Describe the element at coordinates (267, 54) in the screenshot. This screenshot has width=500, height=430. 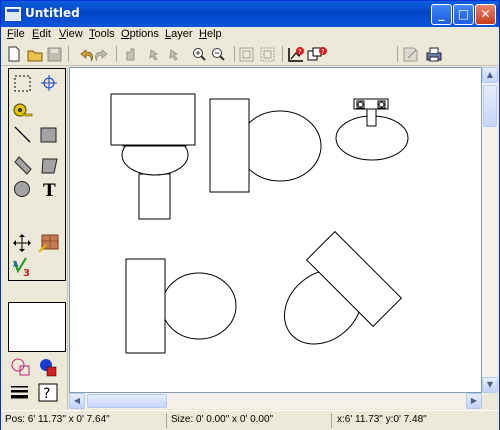
I see `fit-selection-icon` at that location.